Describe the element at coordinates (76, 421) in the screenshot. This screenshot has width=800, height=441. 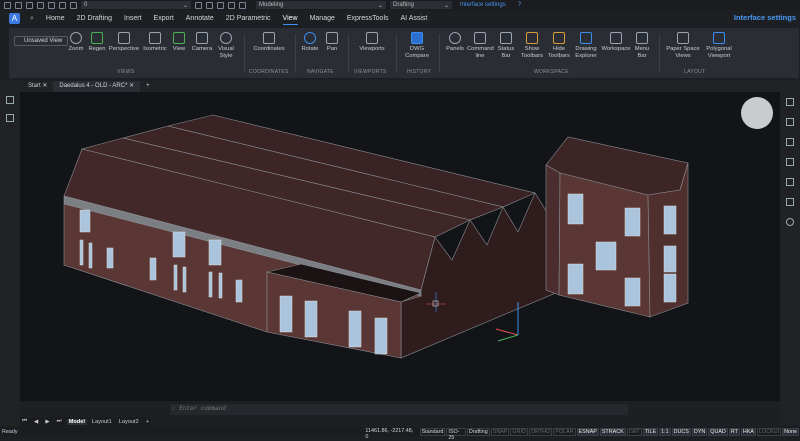
I see `tab-model: Model` at that location.